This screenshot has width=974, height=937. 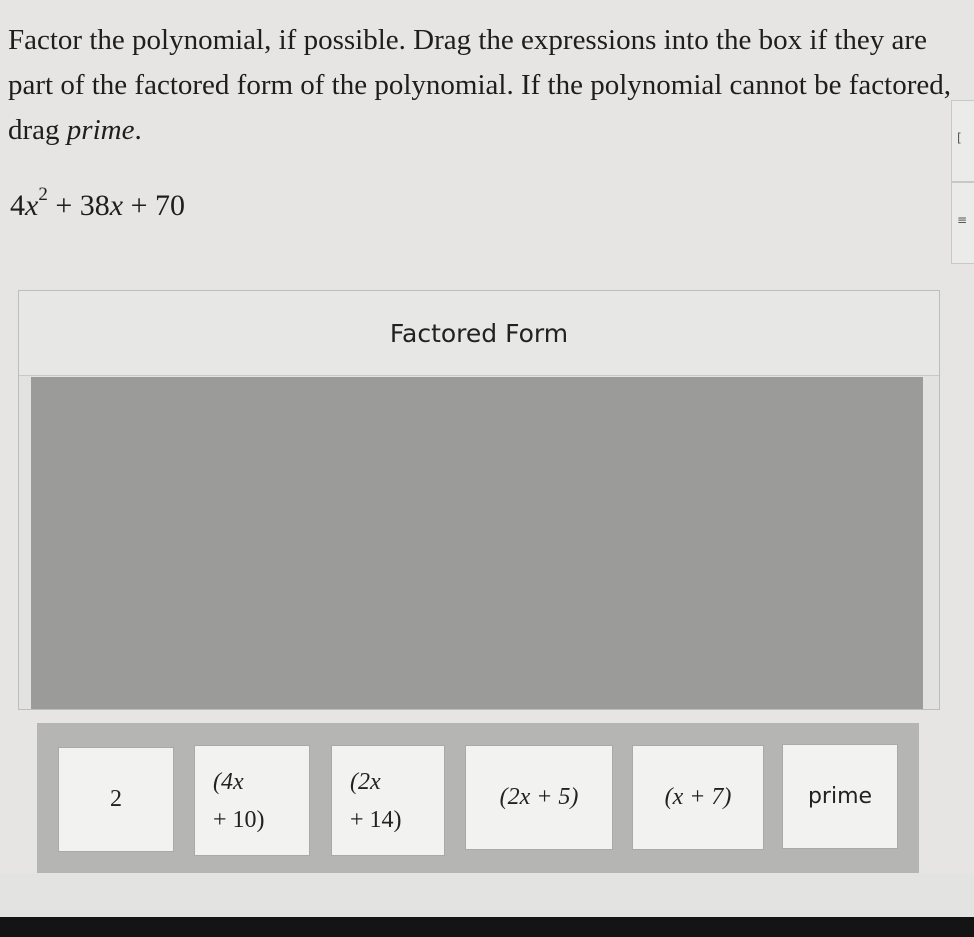 I want to click on poly-const: 70, so click(x=170, y=205).